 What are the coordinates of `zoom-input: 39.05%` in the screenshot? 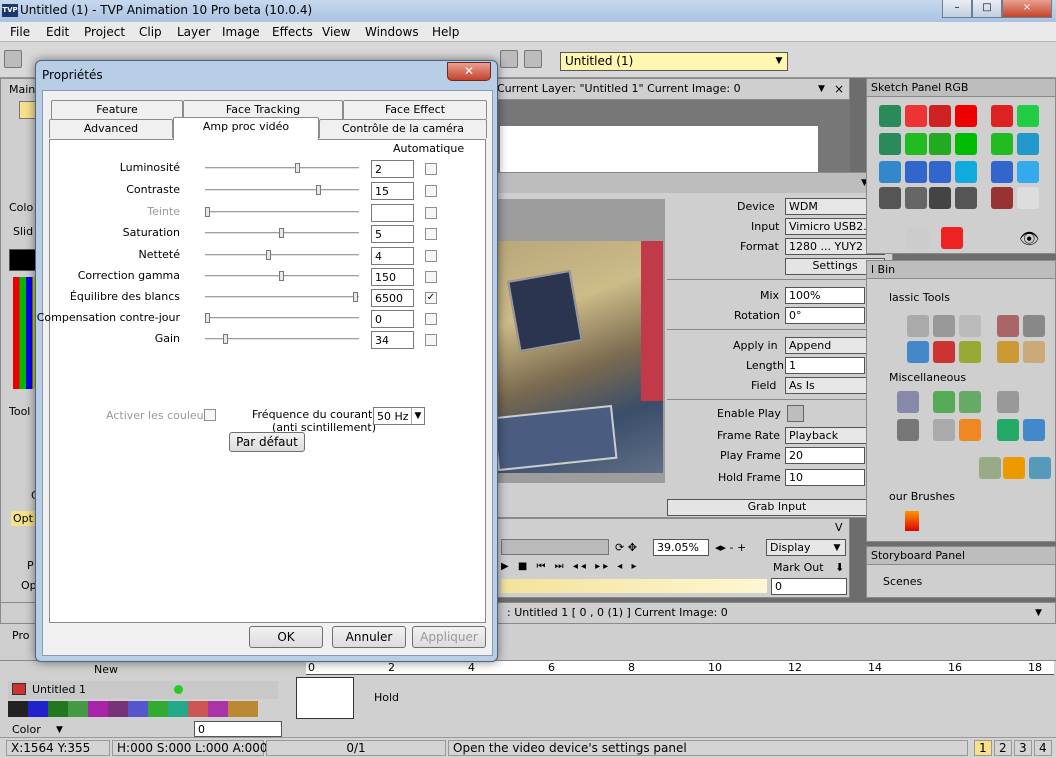 It's located at (681, 547).